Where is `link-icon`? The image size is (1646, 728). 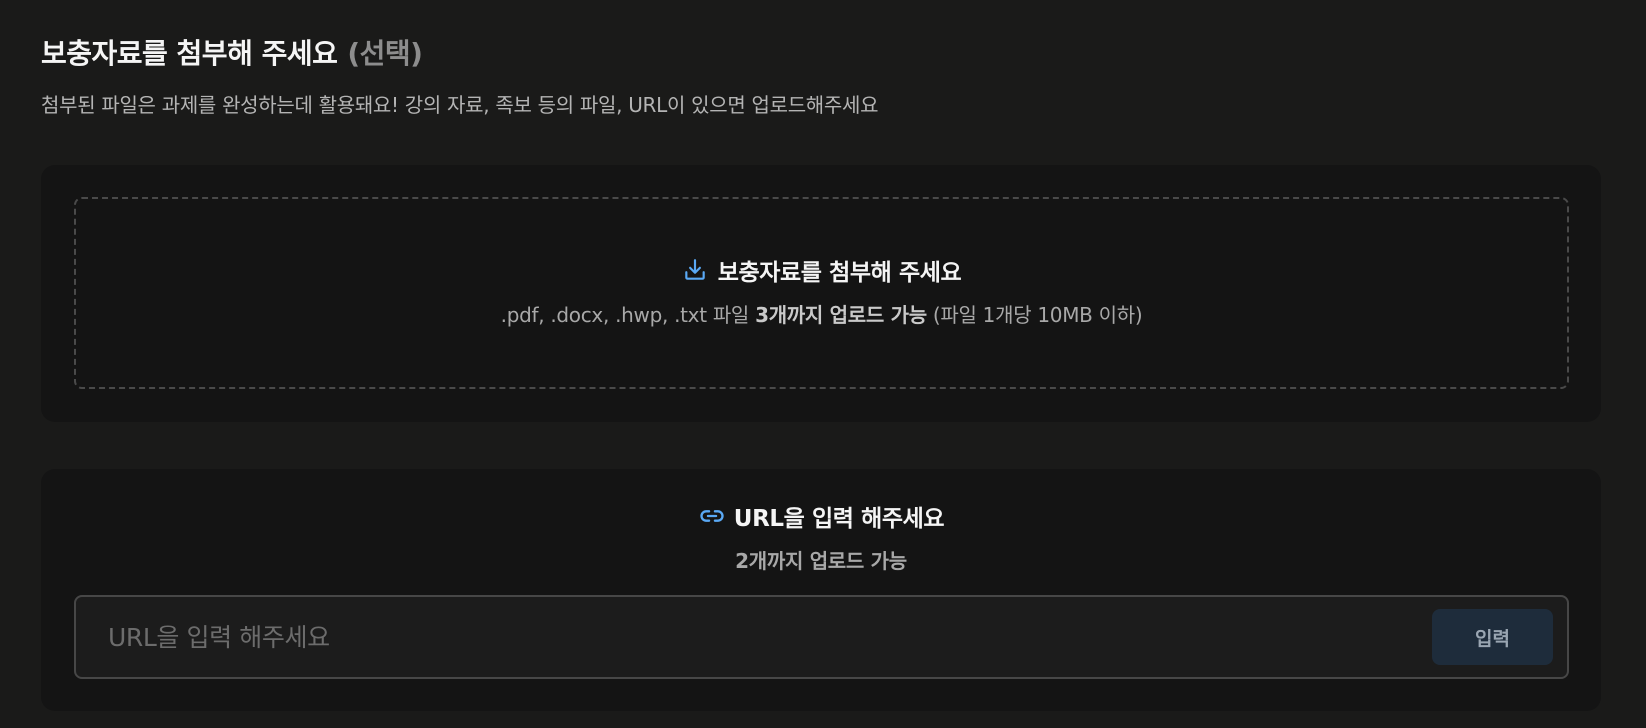
link-icon is located at coordinates (712, 516).